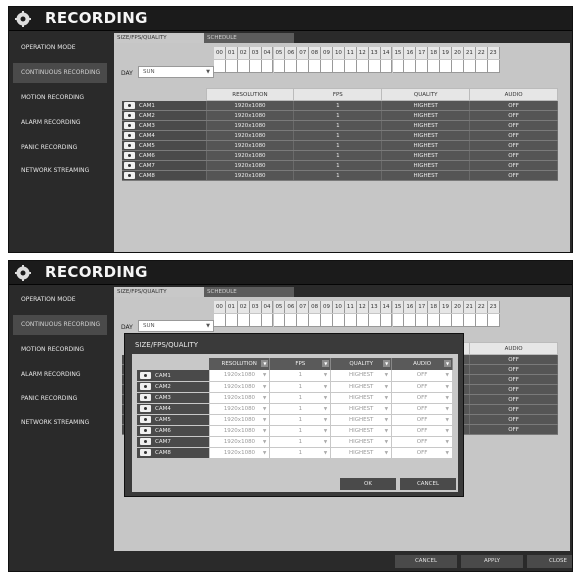  What do you see at coordinates (315, 314) in the screenshot?
I see `hour-cell: 08` at bounding box center [315, 314].